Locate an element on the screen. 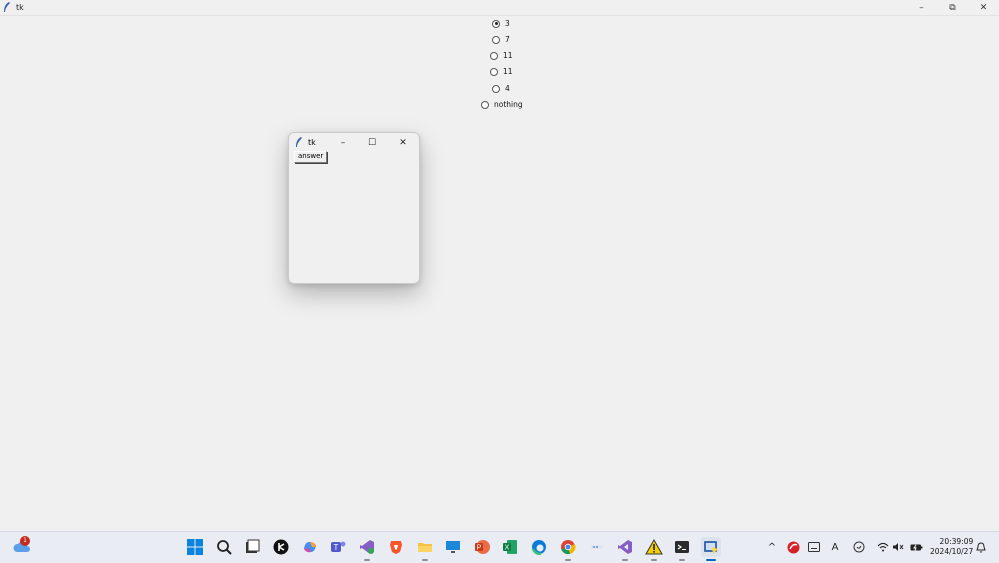 This screenshot has width=999, height=563. show-hidden-icons-chevron-icon: ^ is located at coordinates (772, 547).